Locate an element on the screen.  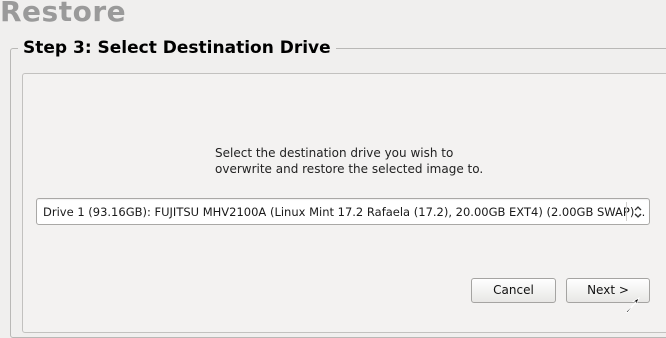
step-title: Step 3: Select Destination Drive is located at coordinates (177, 48).